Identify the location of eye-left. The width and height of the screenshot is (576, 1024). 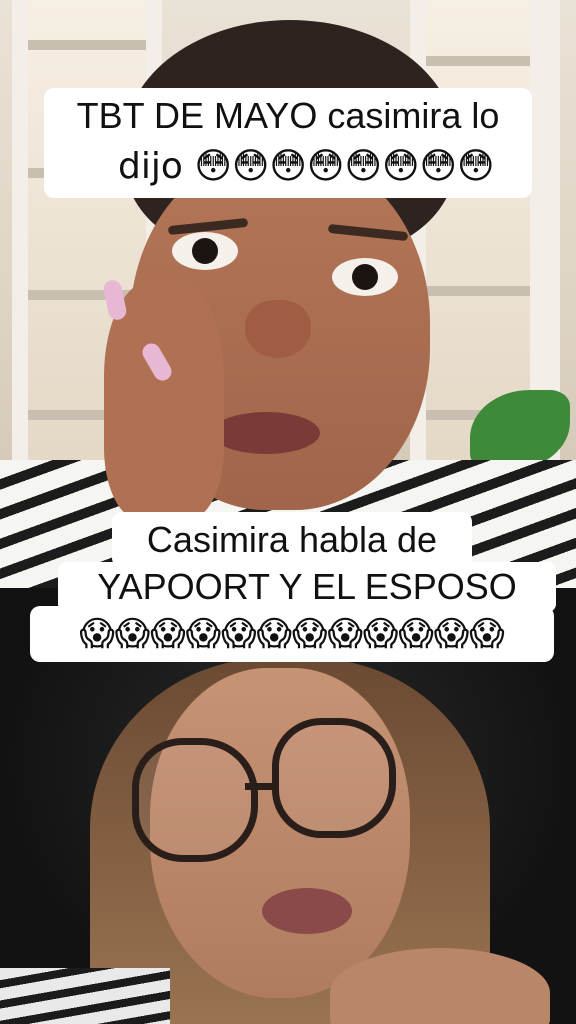
(205, 251).